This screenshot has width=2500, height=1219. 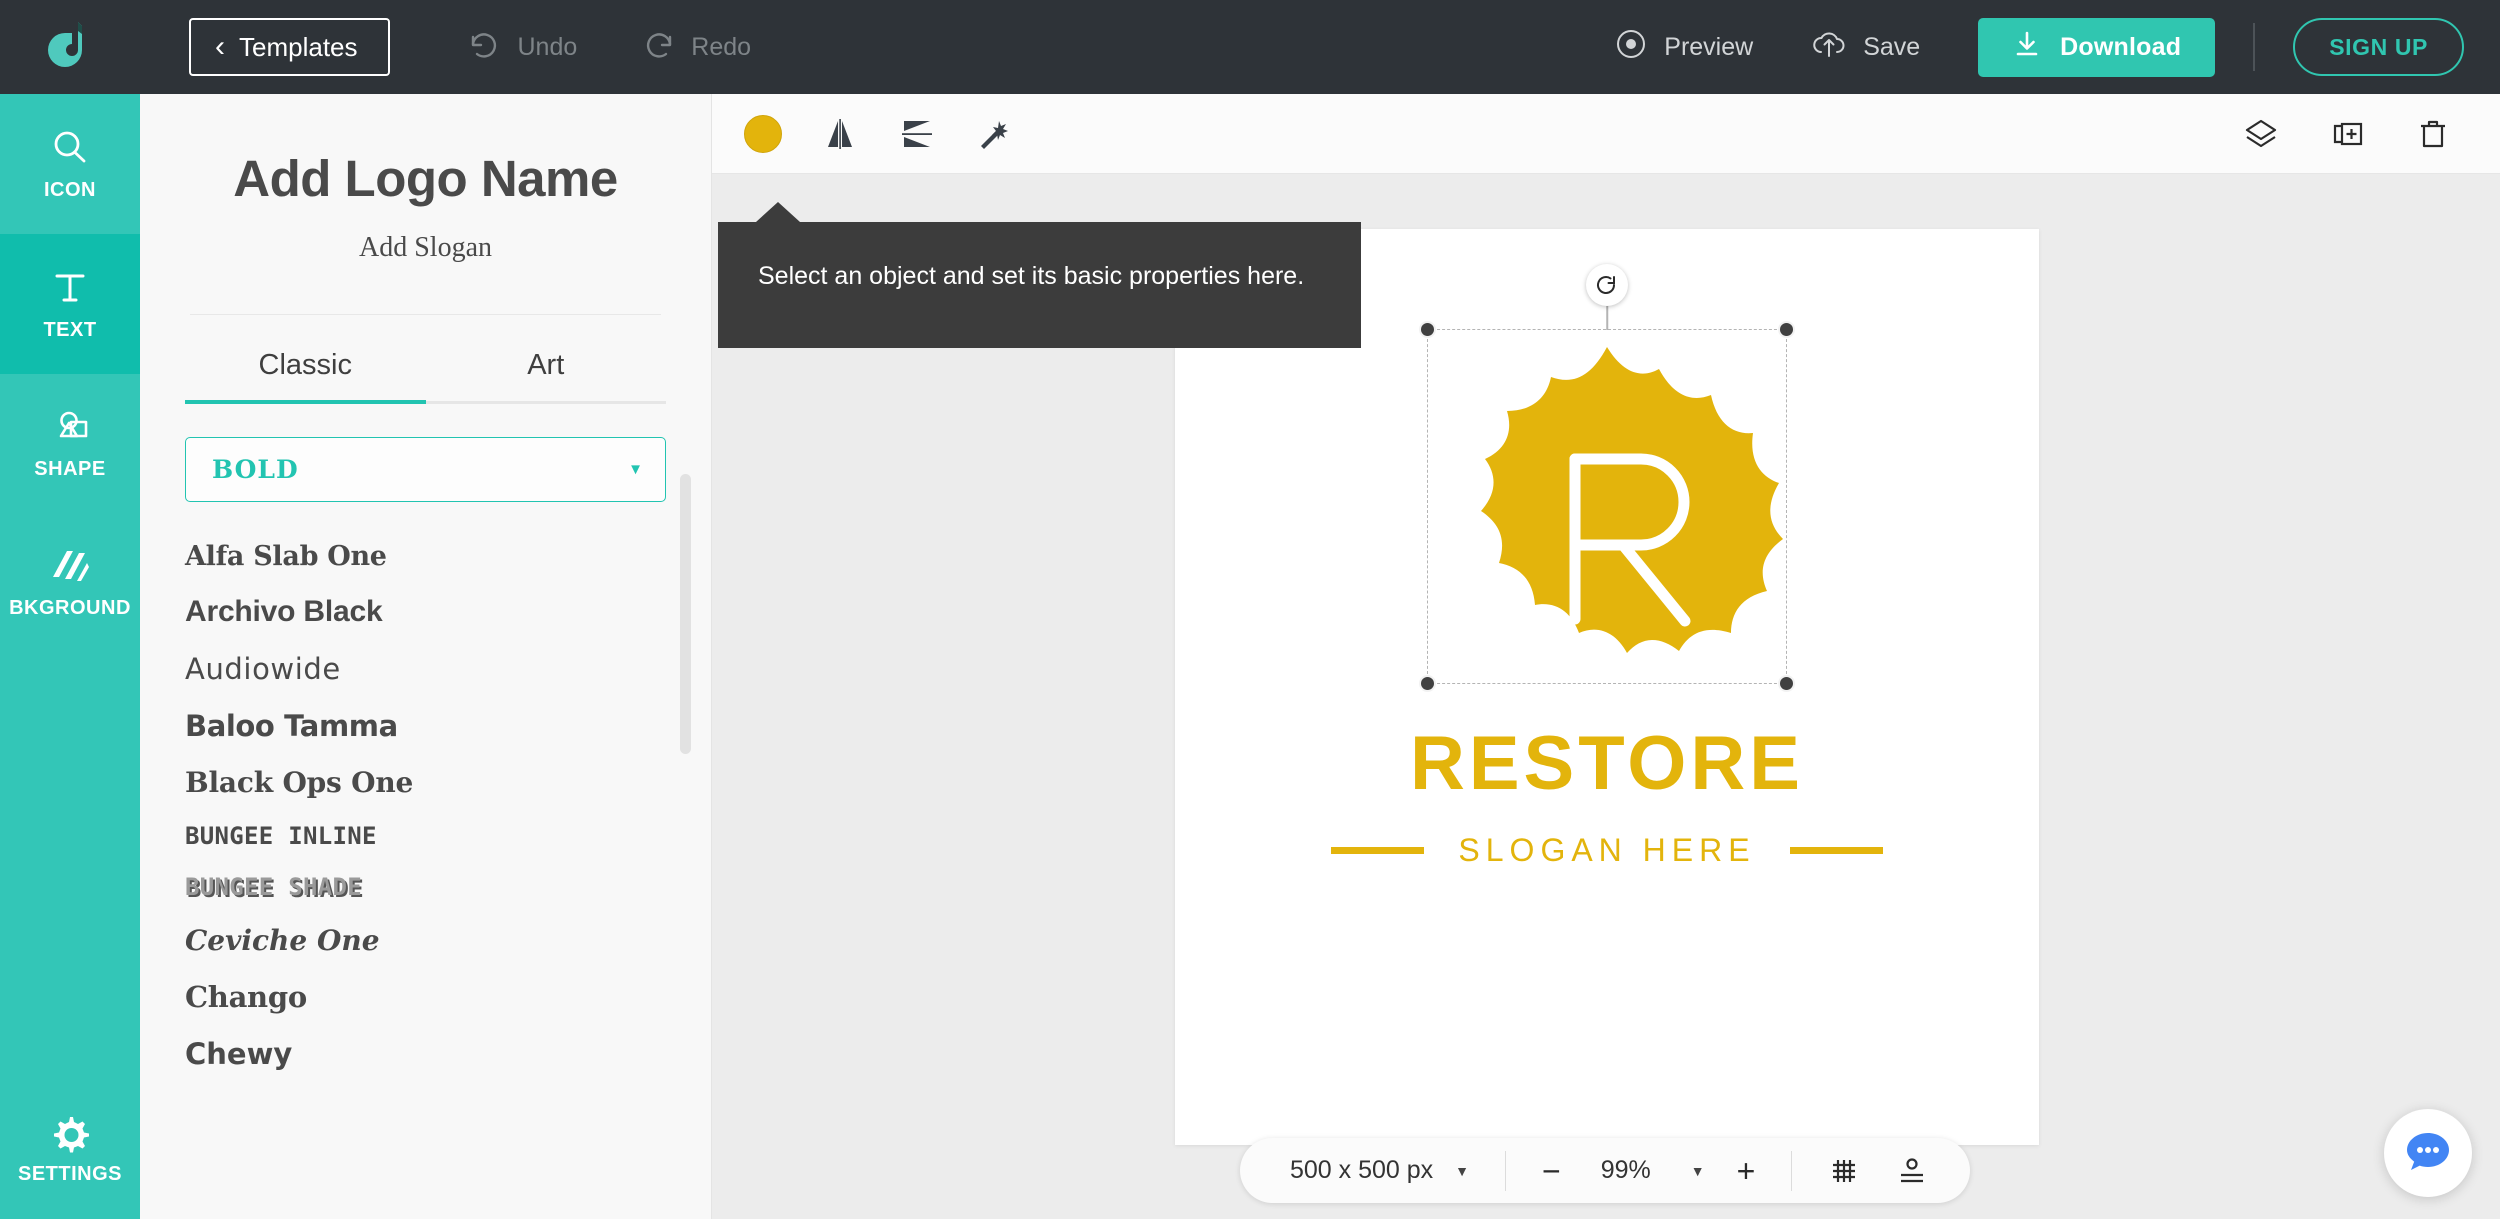 I want to click on rotate-icon, so click(x=1607, y=285).